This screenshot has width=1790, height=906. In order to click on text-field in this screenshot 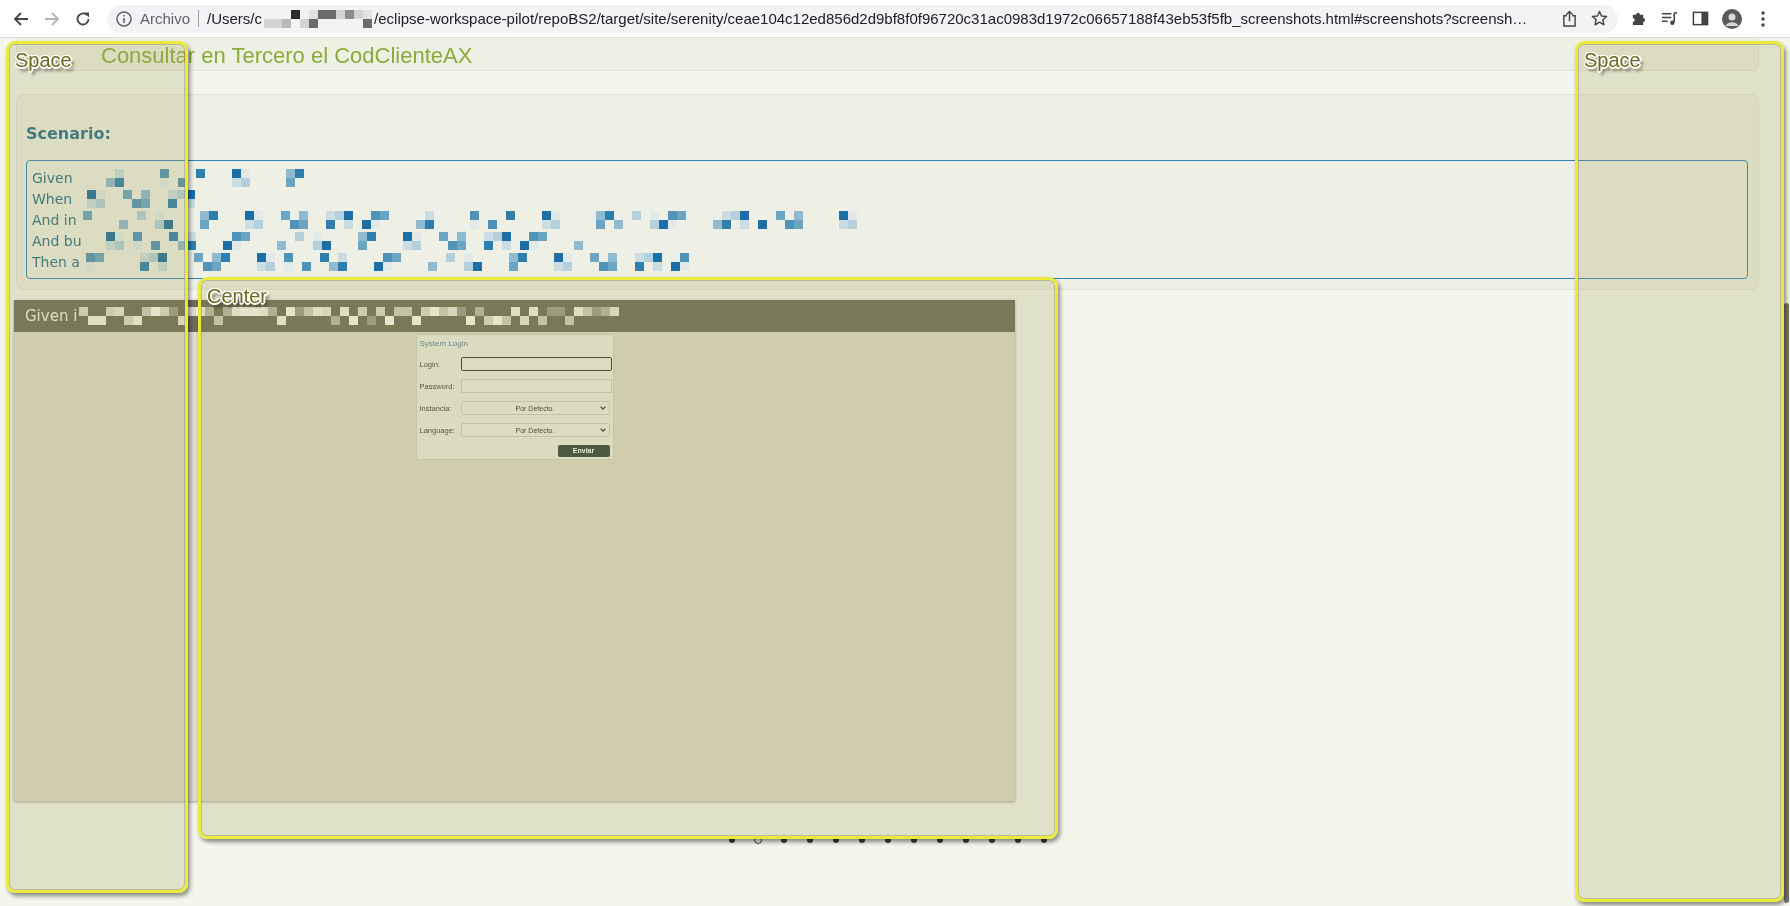, I will do `click(536, 364)`.